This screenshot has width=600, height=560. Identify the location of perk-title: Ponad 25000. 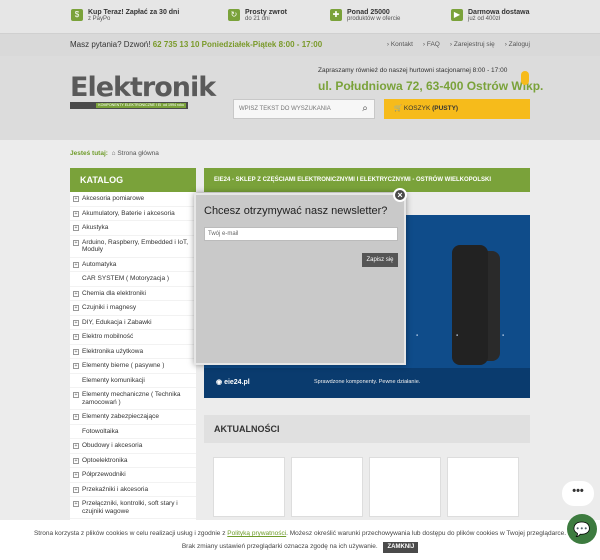
(368, 12).